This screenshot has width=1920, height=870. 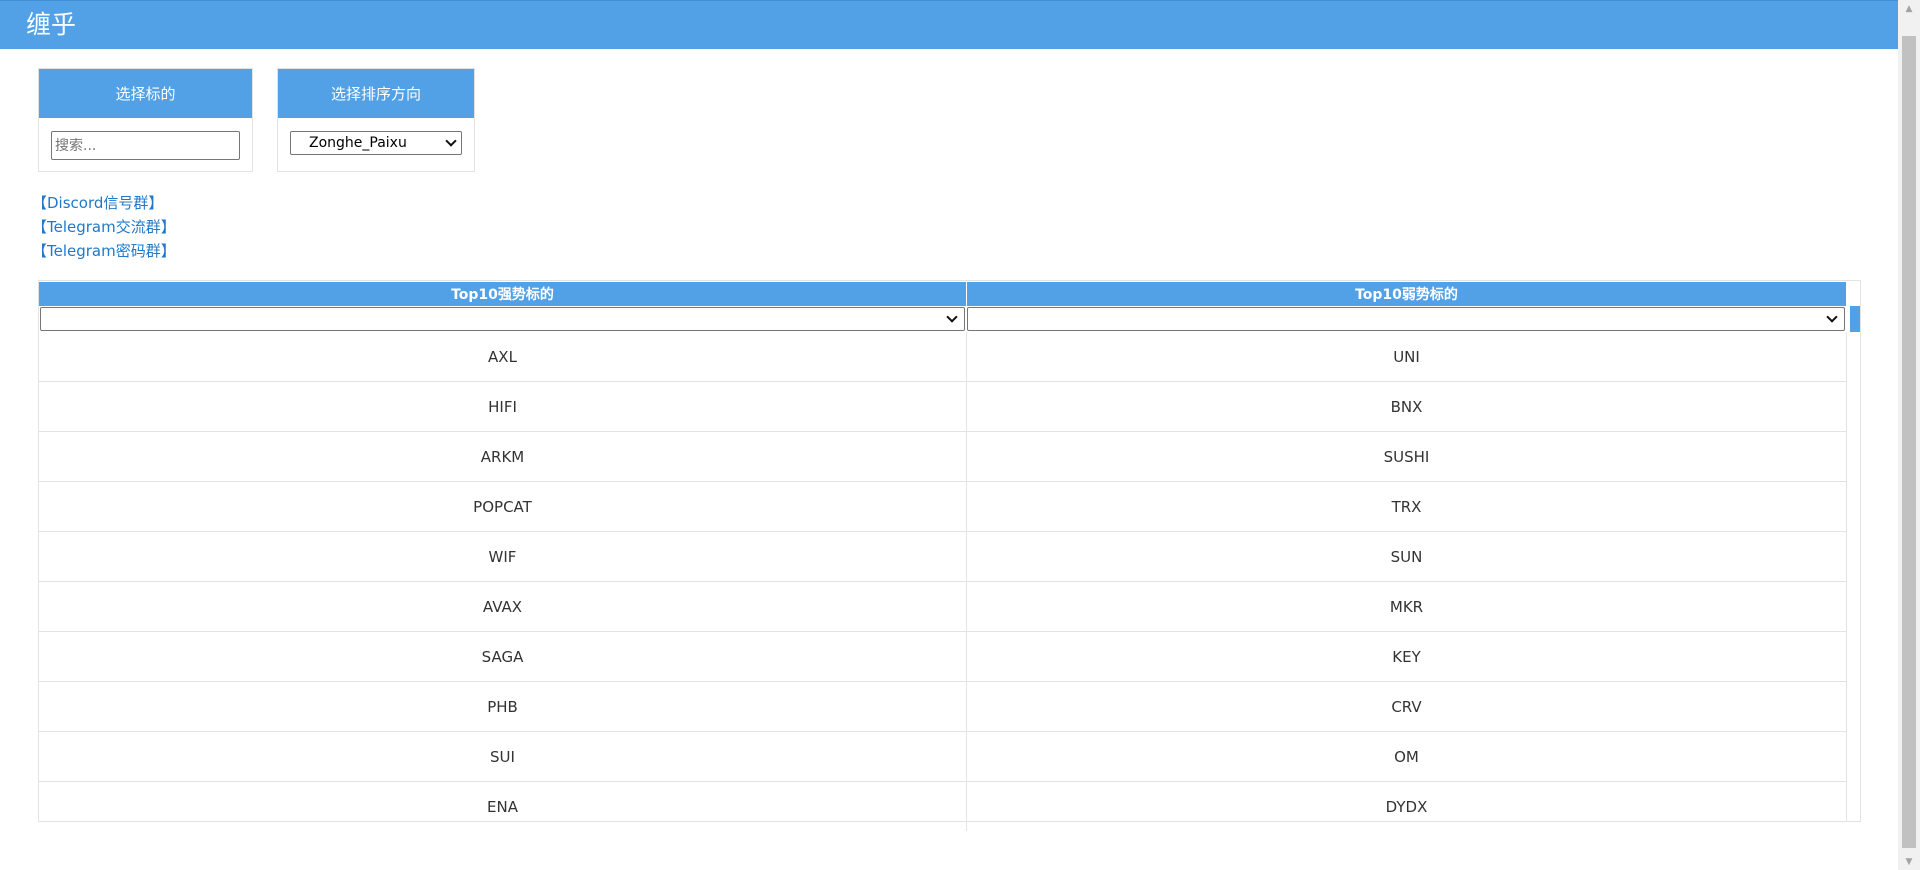 I want to click on strong-column-filter-select, so click(x=502, y=319).